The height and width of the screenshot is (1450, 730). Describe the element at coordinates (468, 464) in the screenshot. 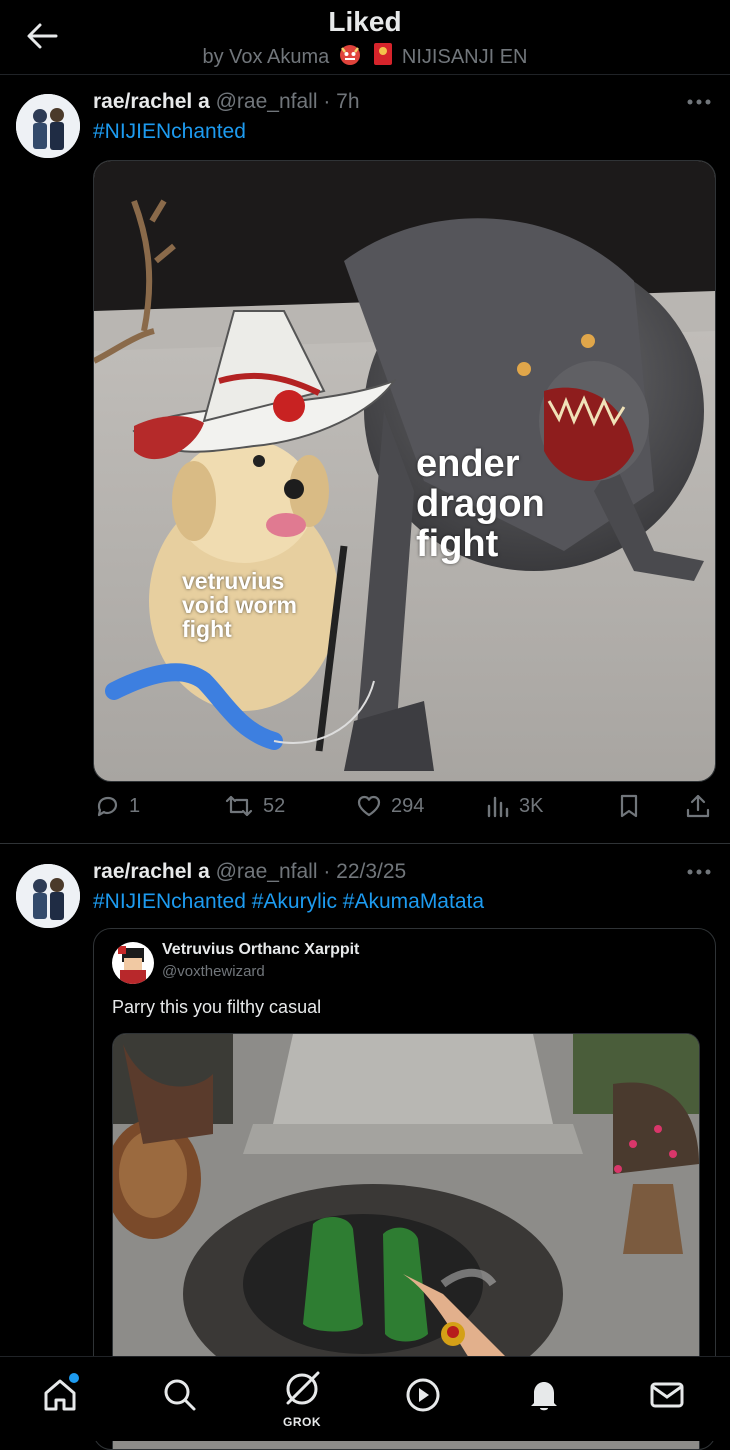

I see `meme-caption-right-line: ender` at that location.